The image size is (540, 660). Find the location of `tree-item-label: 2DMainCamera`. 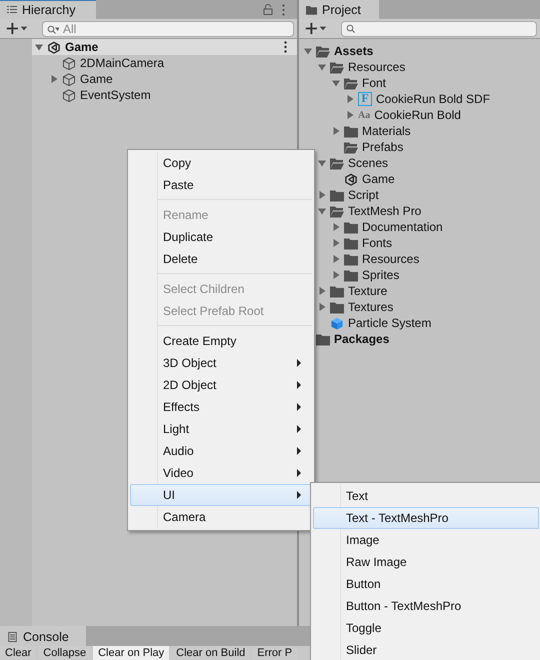

tree-item-label: 2DMainCamera is located at coordinates (122, 63).